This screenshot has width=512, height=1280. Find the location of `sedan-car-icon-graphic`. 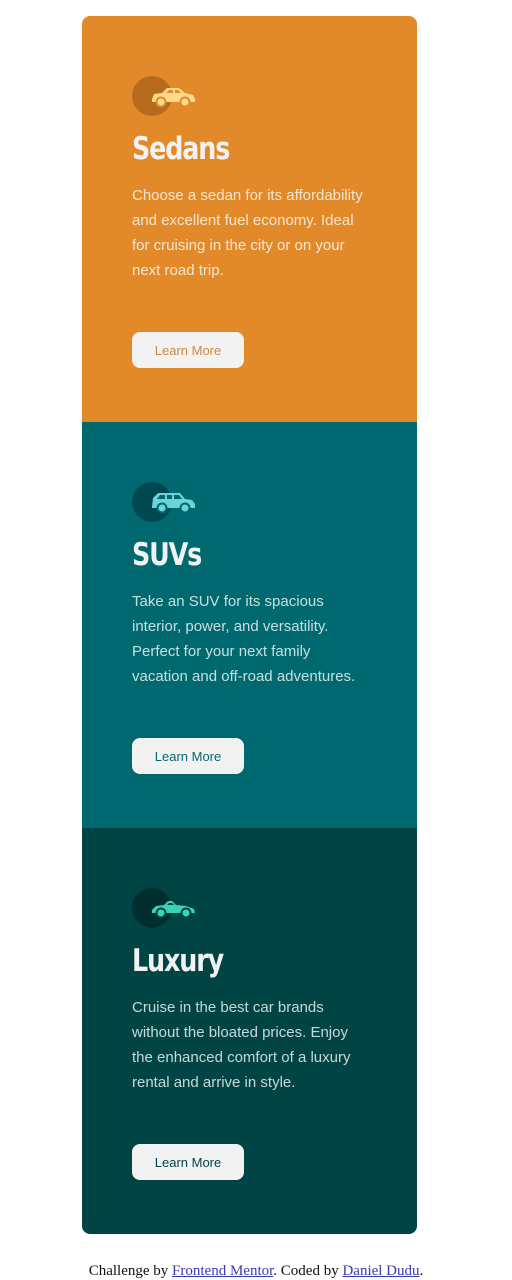

sedan-car-icon-graphic is located at coordinates (173, 98).